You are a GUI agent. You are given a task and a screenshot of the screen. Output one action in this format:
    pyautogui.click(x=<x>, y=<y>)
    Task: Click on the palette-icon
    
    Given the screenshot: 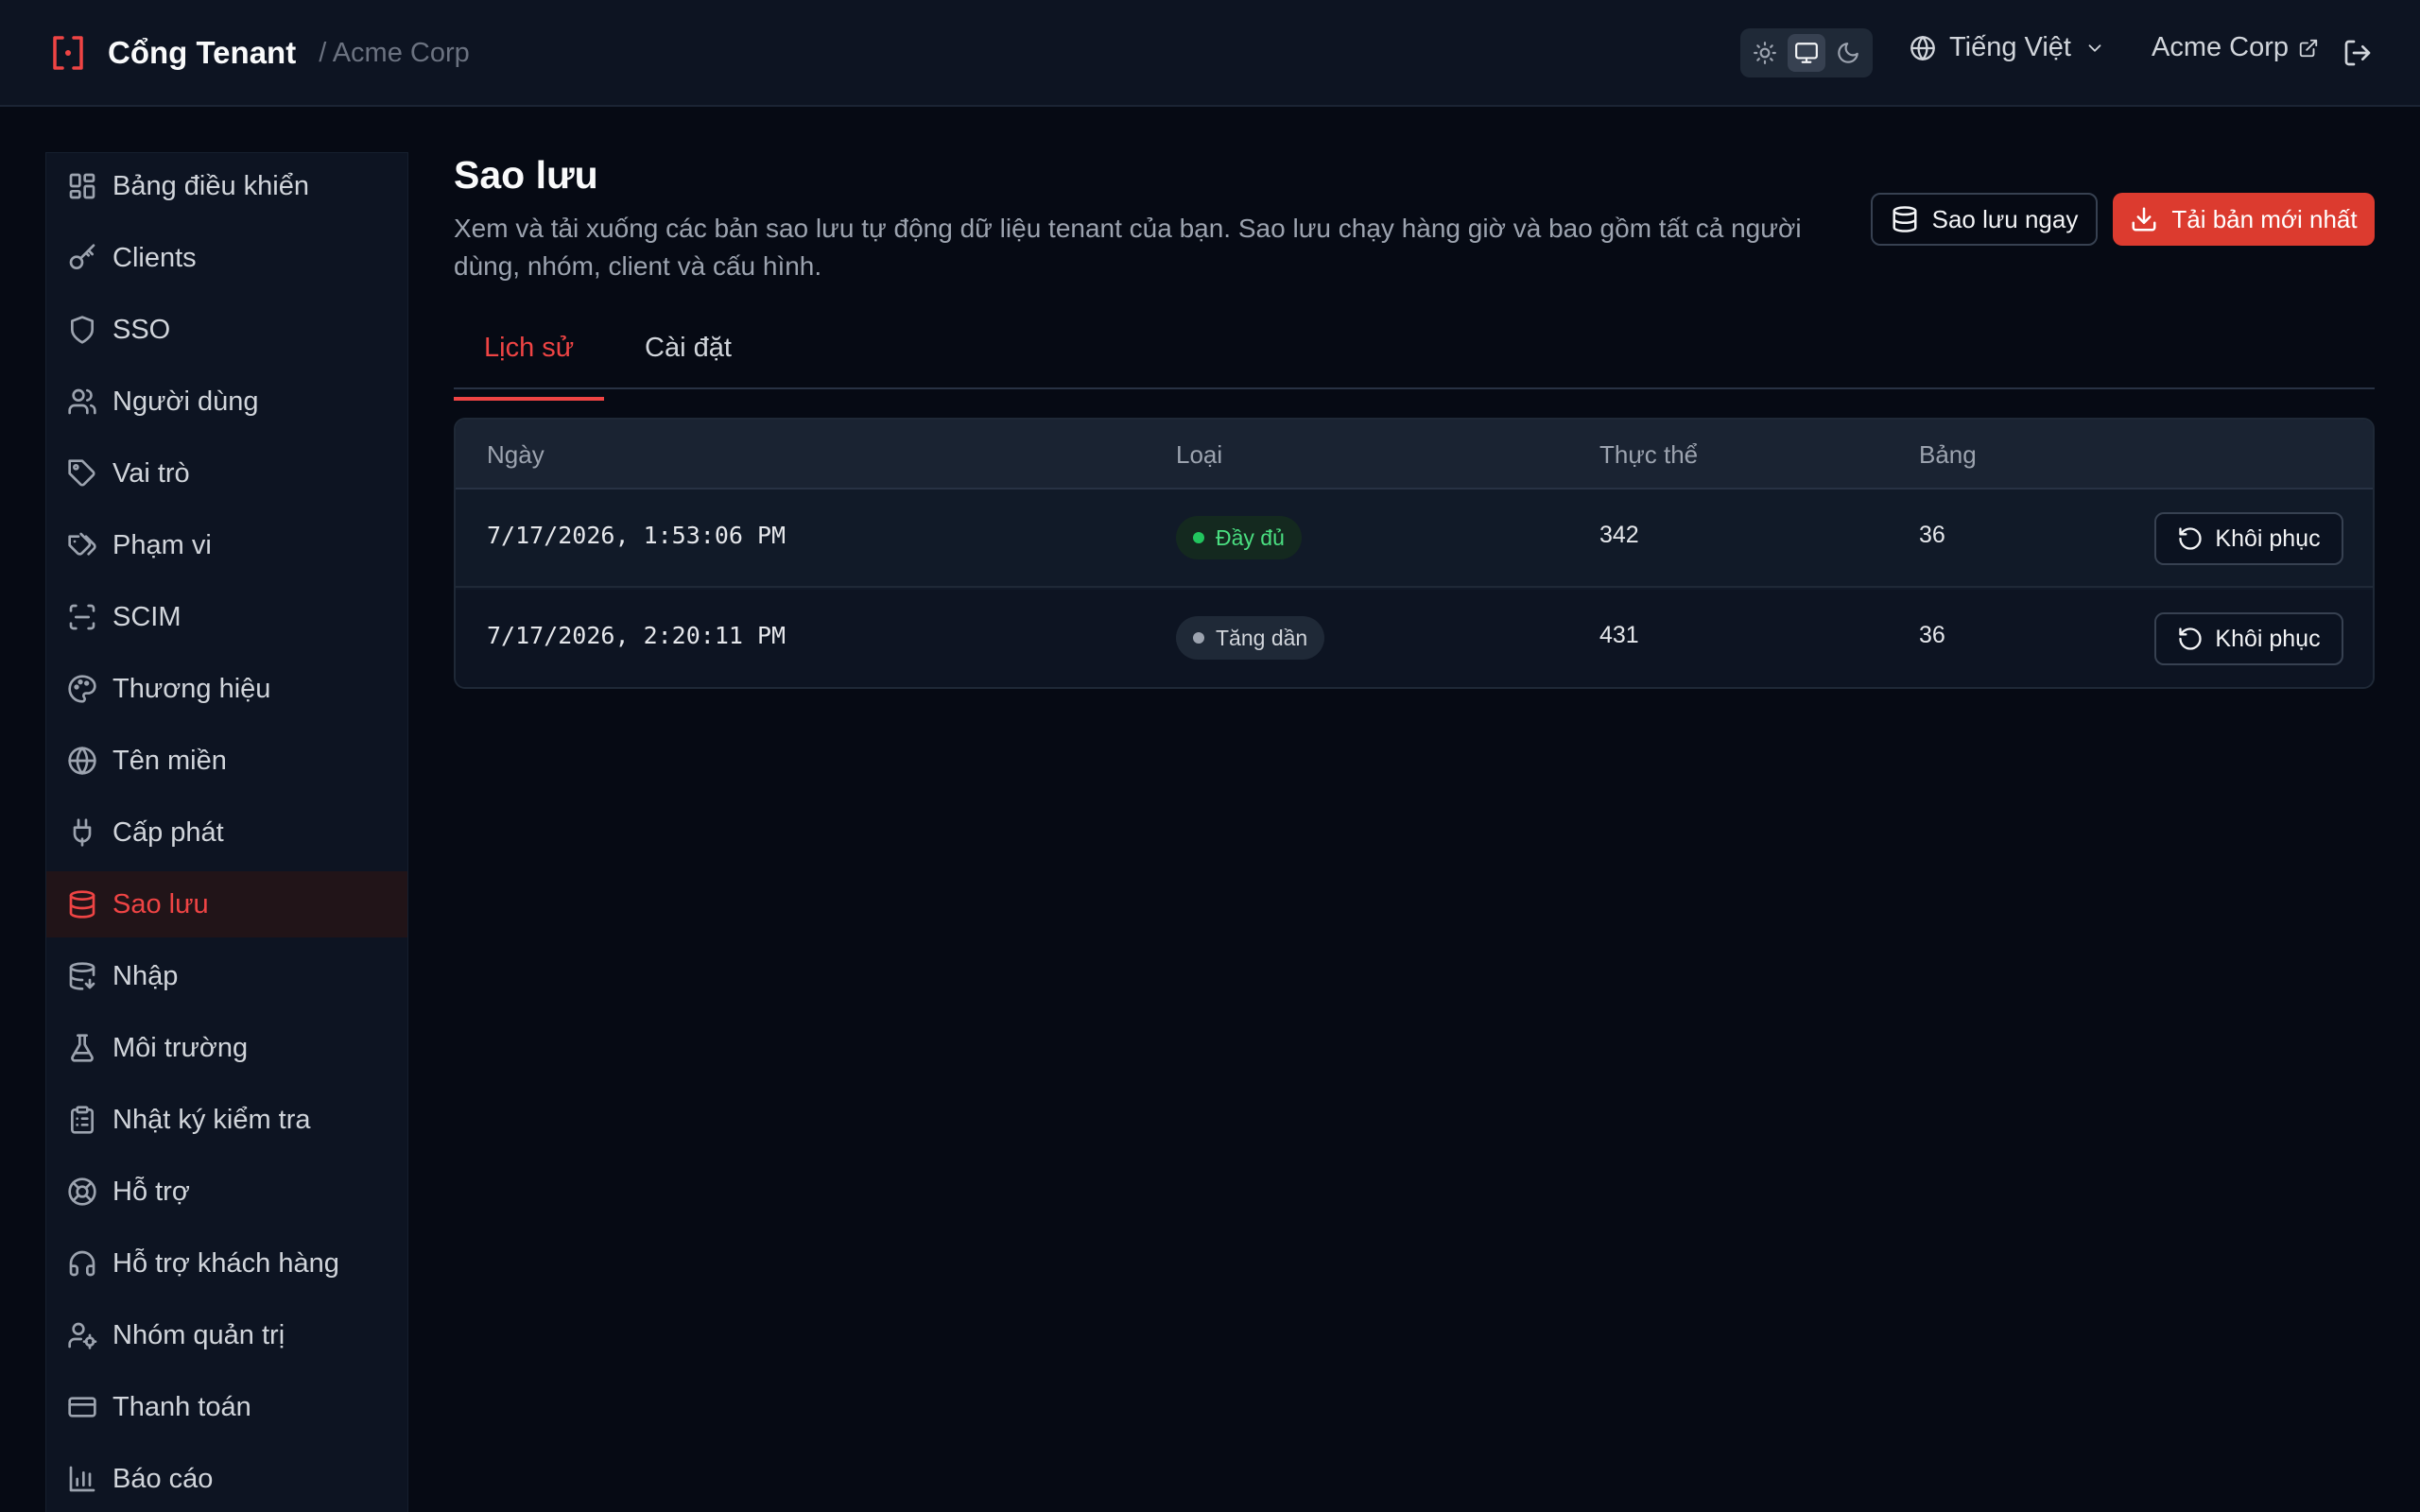 What is the action you would take?
    pyautogui.click(x=82, y=689)
    